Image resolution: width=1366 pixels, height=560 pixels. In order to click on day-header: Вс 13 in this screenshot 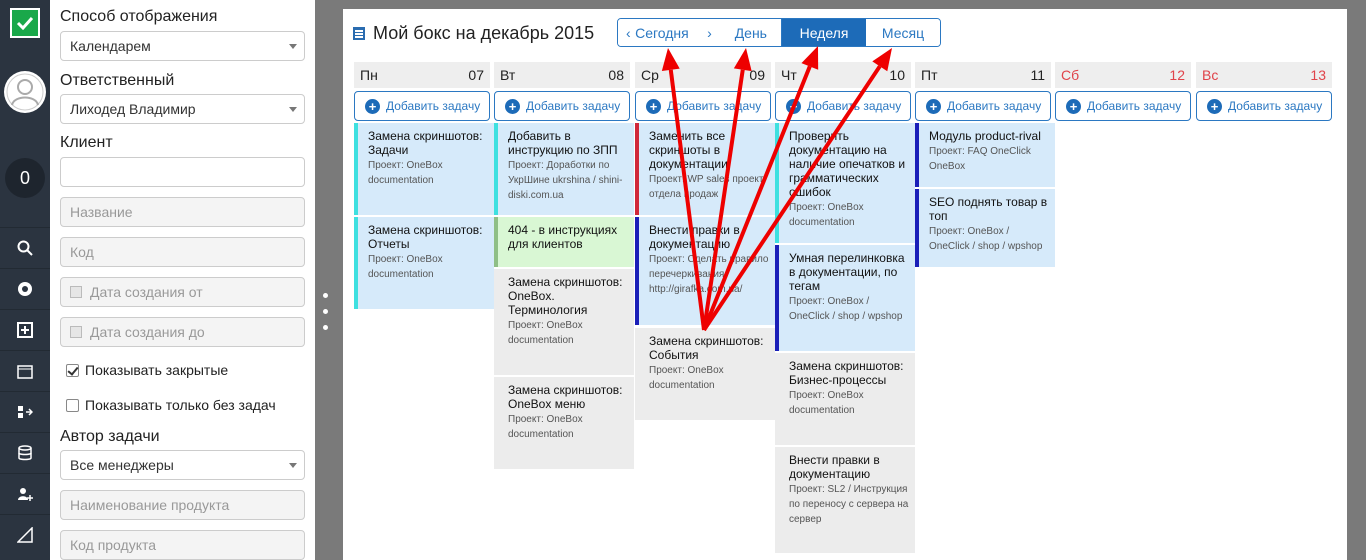, I will do `click(1264, 75)`.